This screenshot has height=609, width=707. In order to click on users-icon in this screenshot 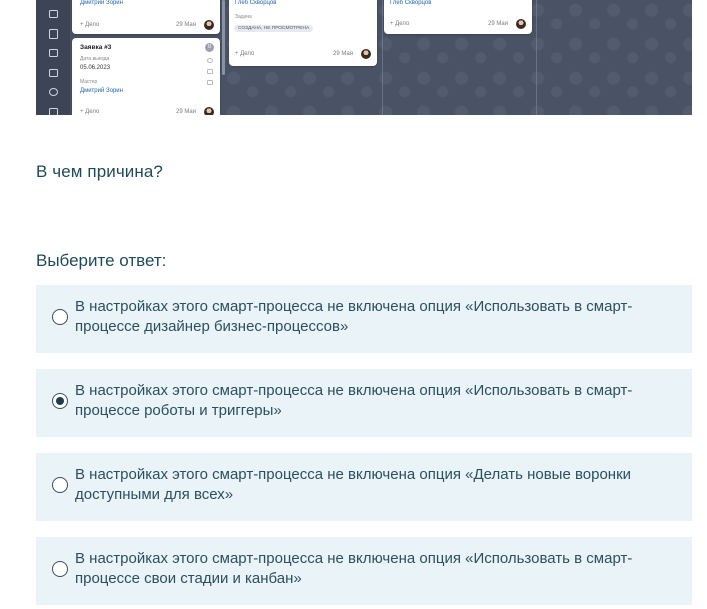, I will do `click(53, 92)`.